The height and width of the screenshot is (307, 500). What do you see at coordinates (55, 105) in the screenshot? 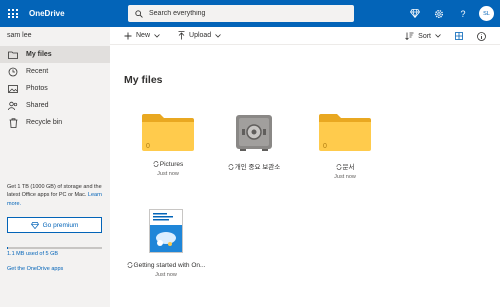
I see `sidebar-item-shared: Shared` at bounding box center [55, 105].